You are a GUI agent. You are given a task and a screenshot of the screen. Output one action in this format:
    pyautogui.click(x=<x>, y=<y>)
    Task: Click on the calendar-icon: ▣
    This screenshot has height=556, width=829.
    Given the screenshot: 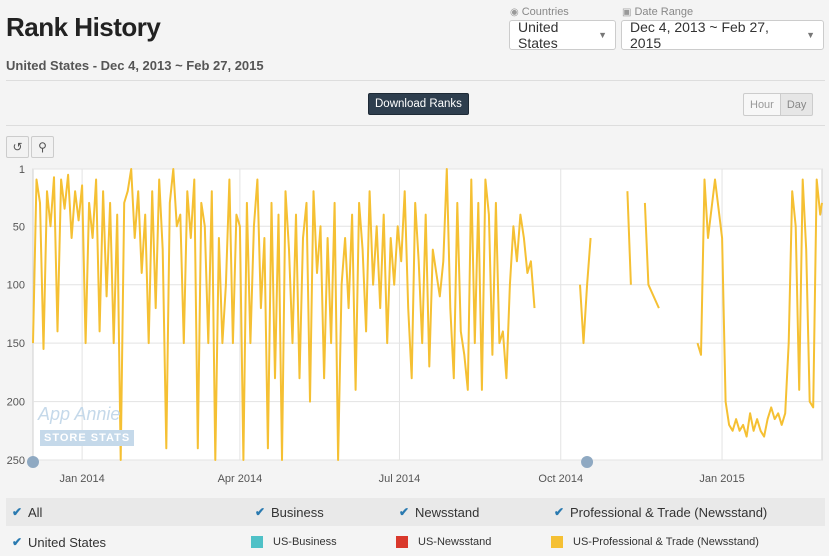 What is the action you would take?
    pyautogui.click(x=627, y=12)
    